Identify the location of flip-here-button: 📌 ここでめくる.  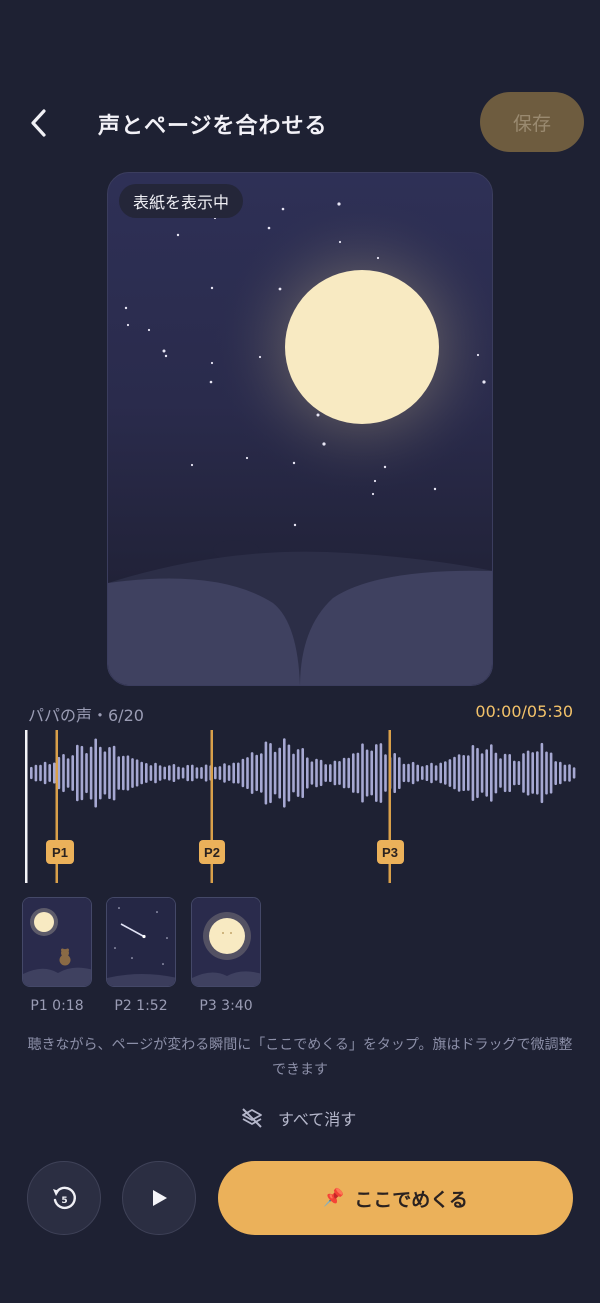
(395, 1198).